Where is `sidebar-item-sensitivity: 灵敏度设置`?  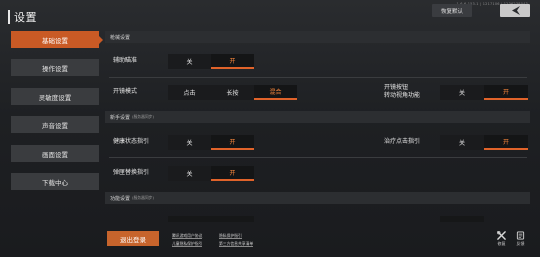
sidebar-item-sensitivity: 灵敏度设置 is located at coordinates (55, 96).